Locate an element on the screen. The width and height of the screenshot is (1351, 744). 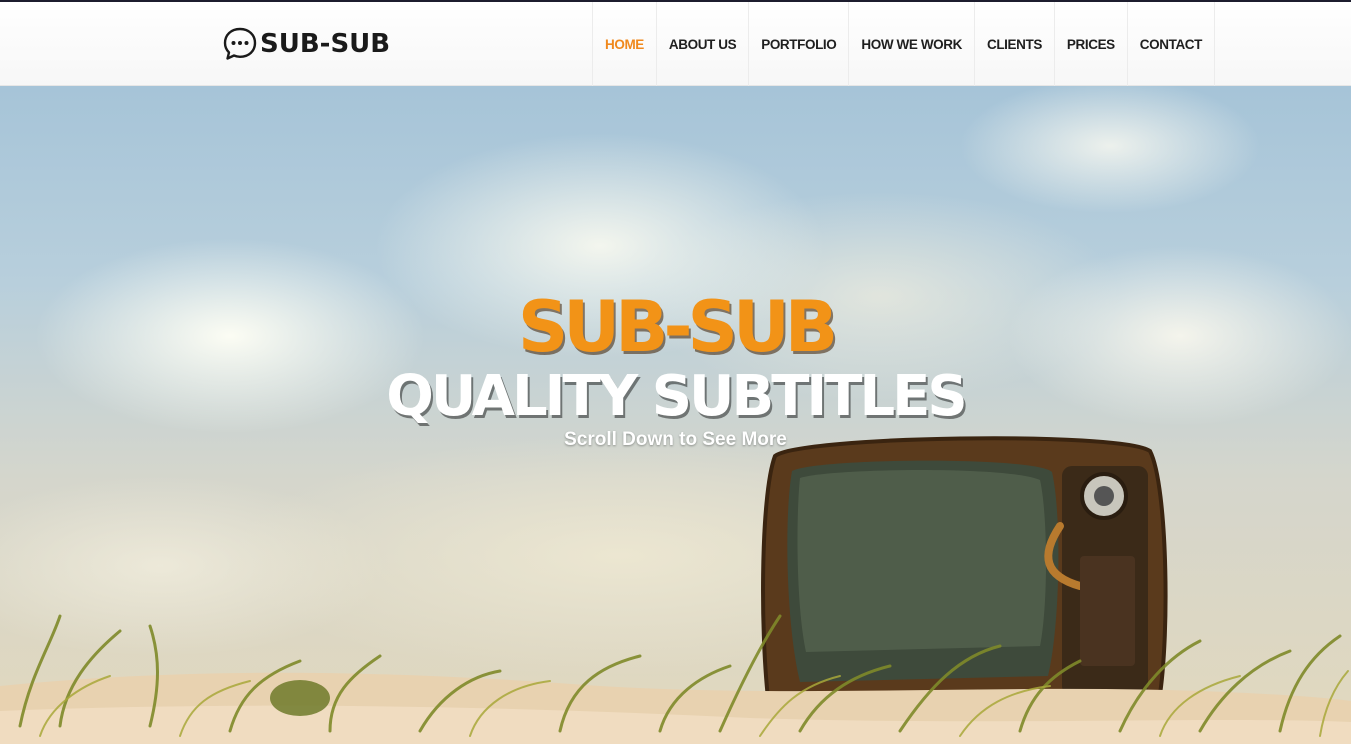
nav-item-portfolio: PORTFOLIO is located at coordinates (799, 44).